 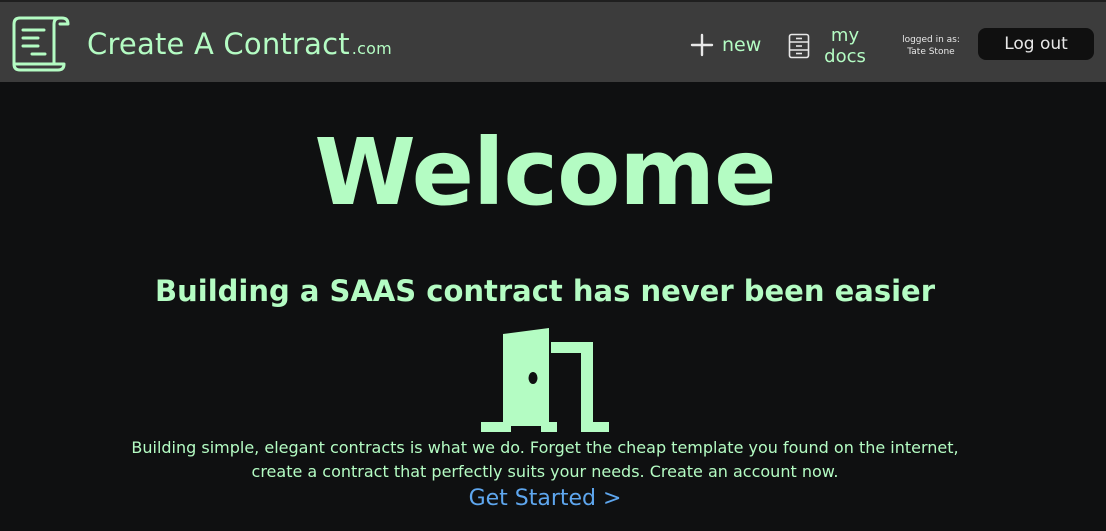 I want to click on my-docs-label: my docs, so click(x=845, y=46).